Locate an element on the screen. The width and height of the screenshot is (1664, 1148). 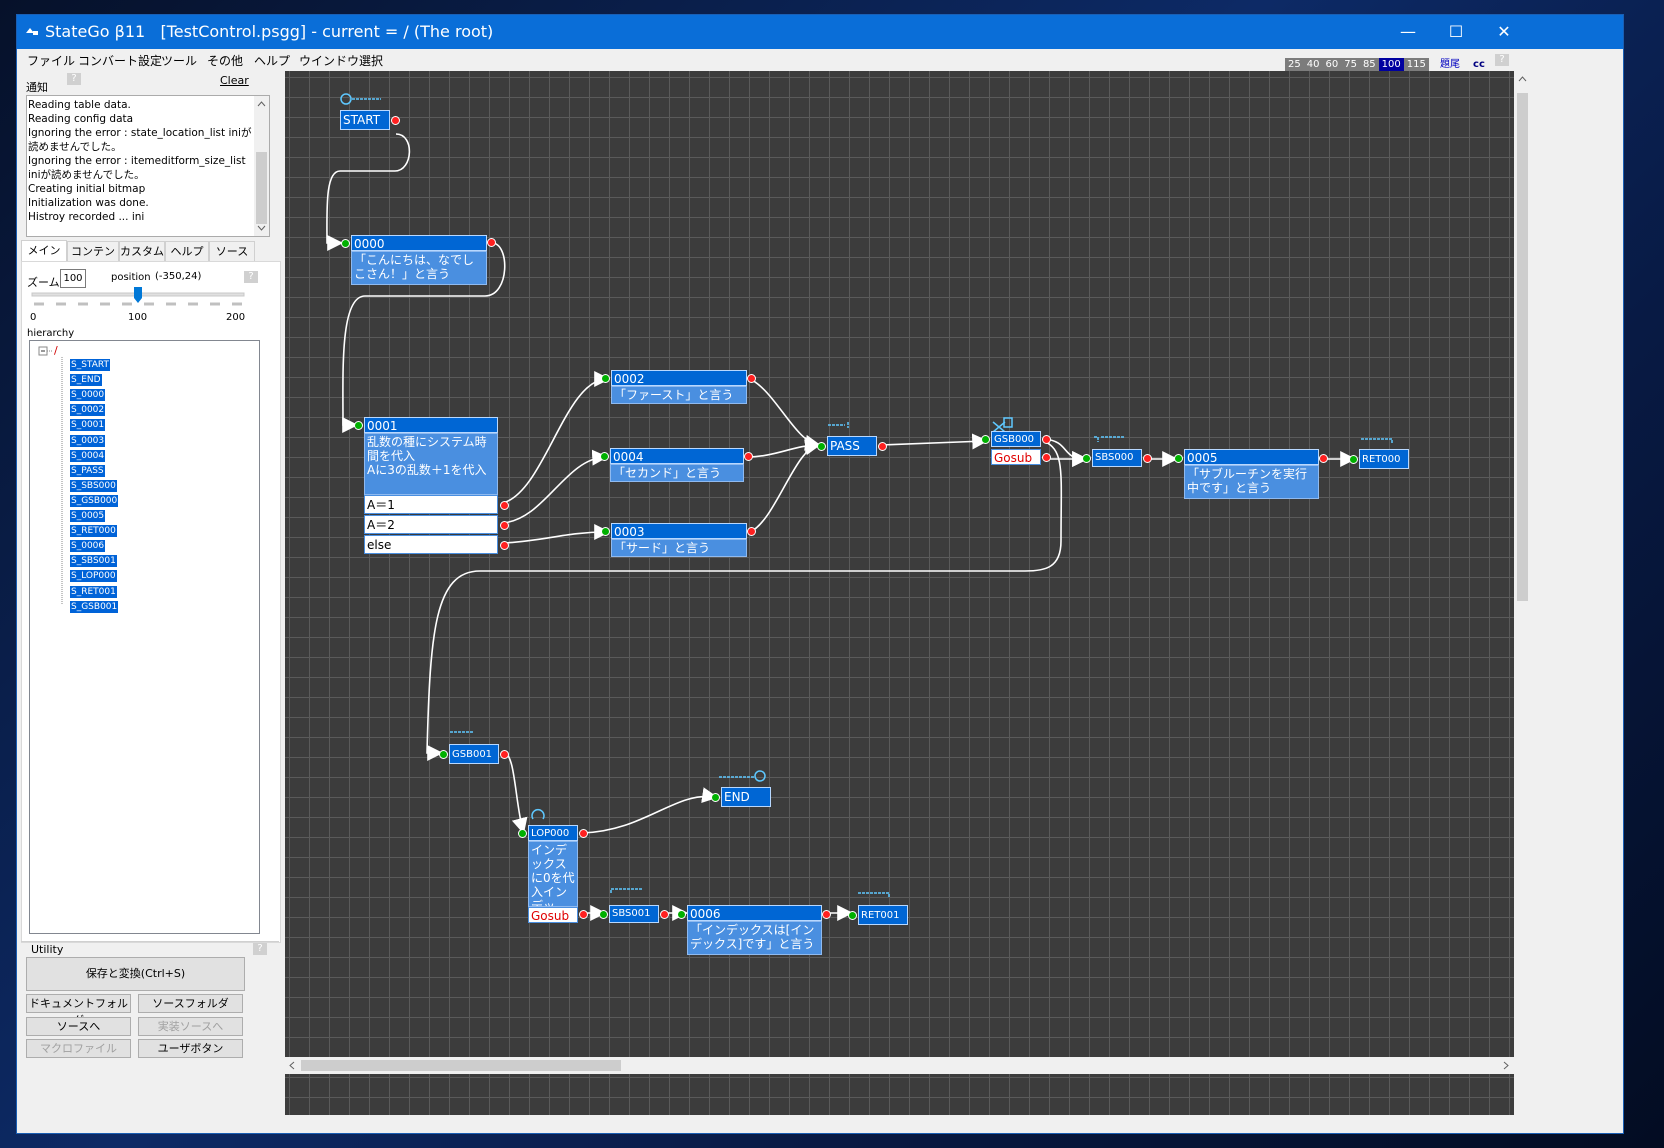
node-gsb000-gosub-pin is located at coordinates (1046, 457).